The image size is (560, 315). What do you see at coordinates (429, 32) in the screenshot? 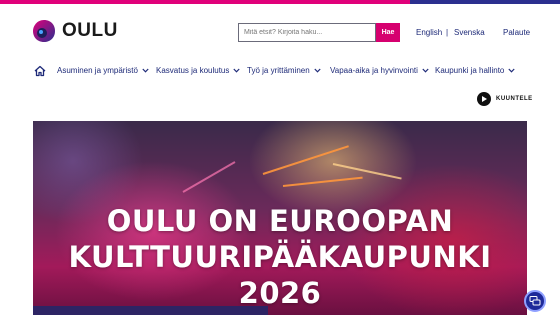
I see `language-english-link: English` at bounding box center [429, 32].